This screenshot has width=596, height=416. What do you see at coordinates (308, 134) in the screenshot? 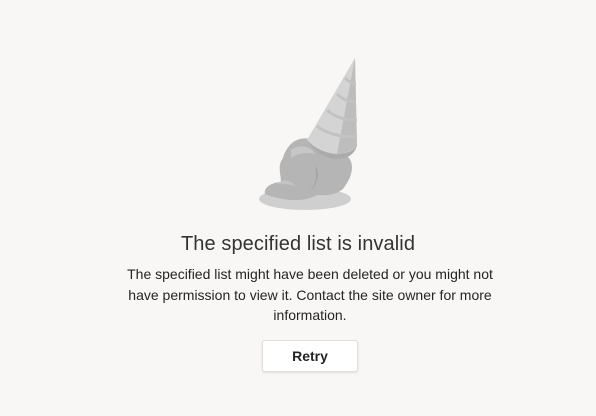
I see `melted-ice-cream-cone-icon` at bounding box center [308, 134].